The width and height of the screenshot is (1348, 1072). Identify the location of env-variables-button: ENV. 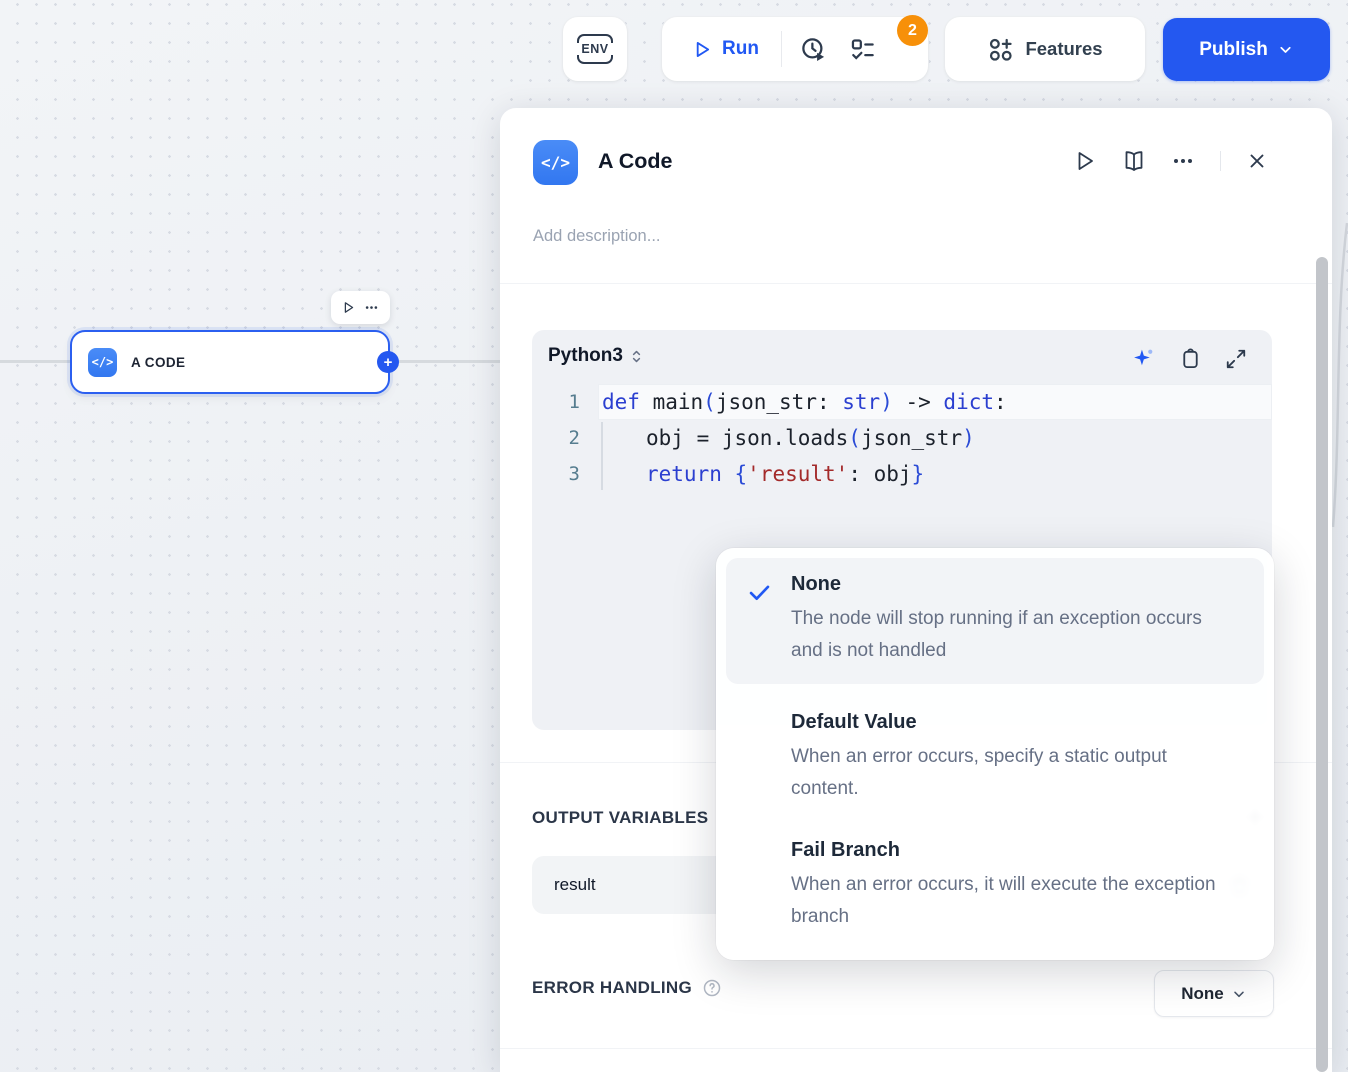
(595, 49).